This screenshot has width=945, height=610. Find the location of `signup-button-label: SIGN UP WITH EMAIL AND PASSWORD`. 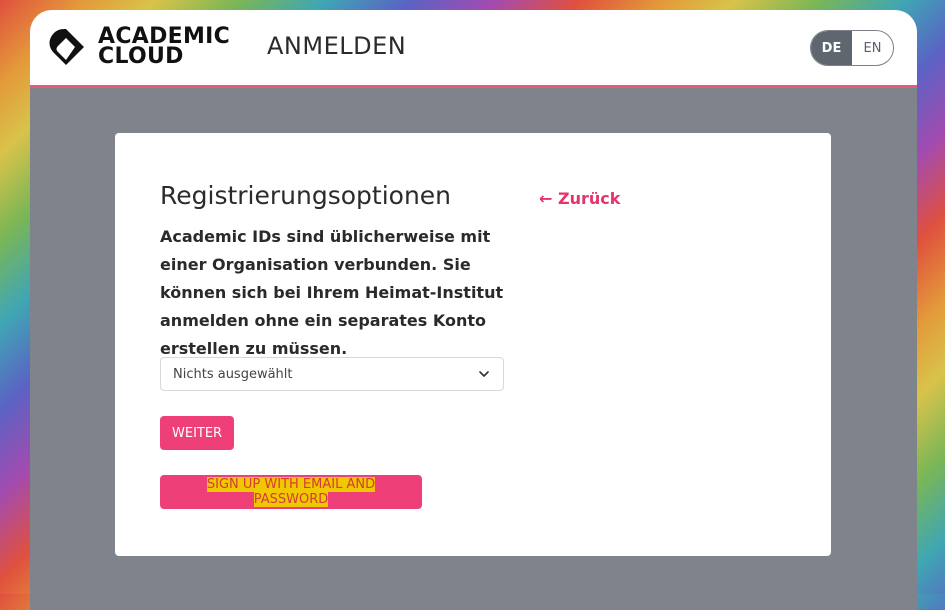

signup-button-label: SIGN UP WITH EMAIL AND PASSWORD is located at coordinates (291, 492).